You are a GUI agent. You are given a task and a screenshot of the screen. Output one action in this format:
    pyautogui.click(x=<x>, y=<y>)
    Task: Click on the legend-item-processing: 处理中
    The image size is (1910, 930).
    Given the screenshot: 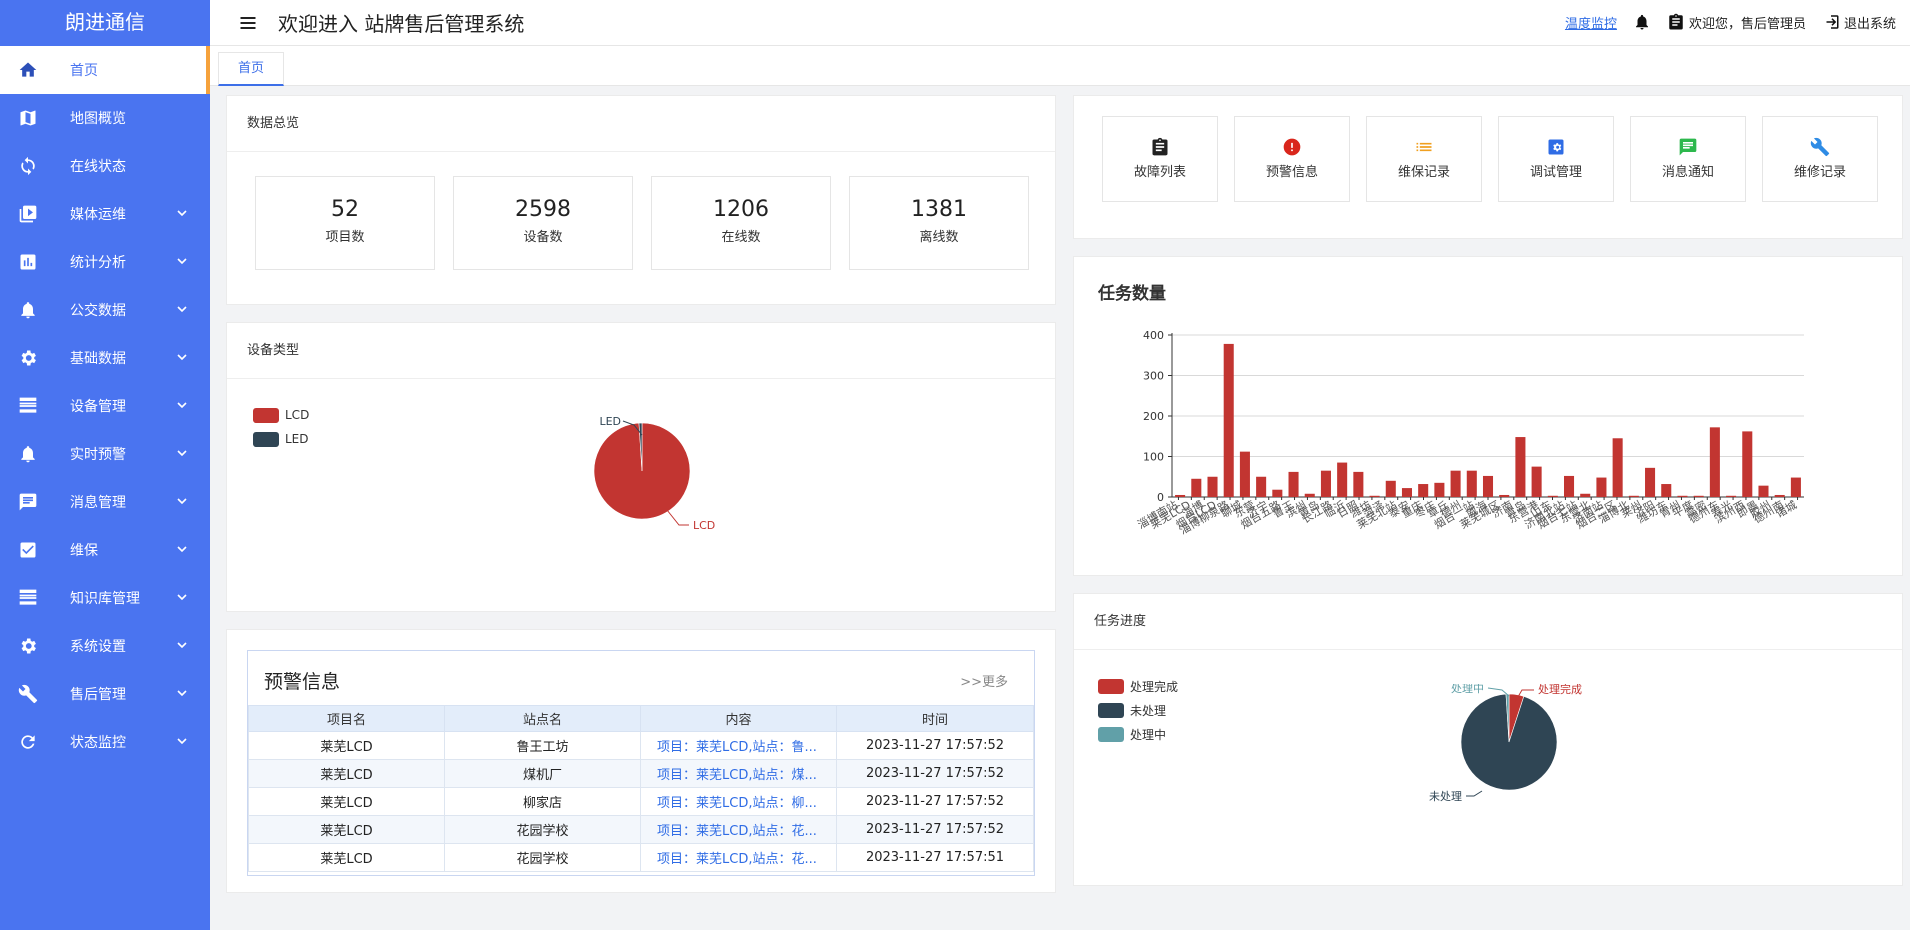 What is the action you would take?
    pyautogui.click(x=1138, y=734)
    